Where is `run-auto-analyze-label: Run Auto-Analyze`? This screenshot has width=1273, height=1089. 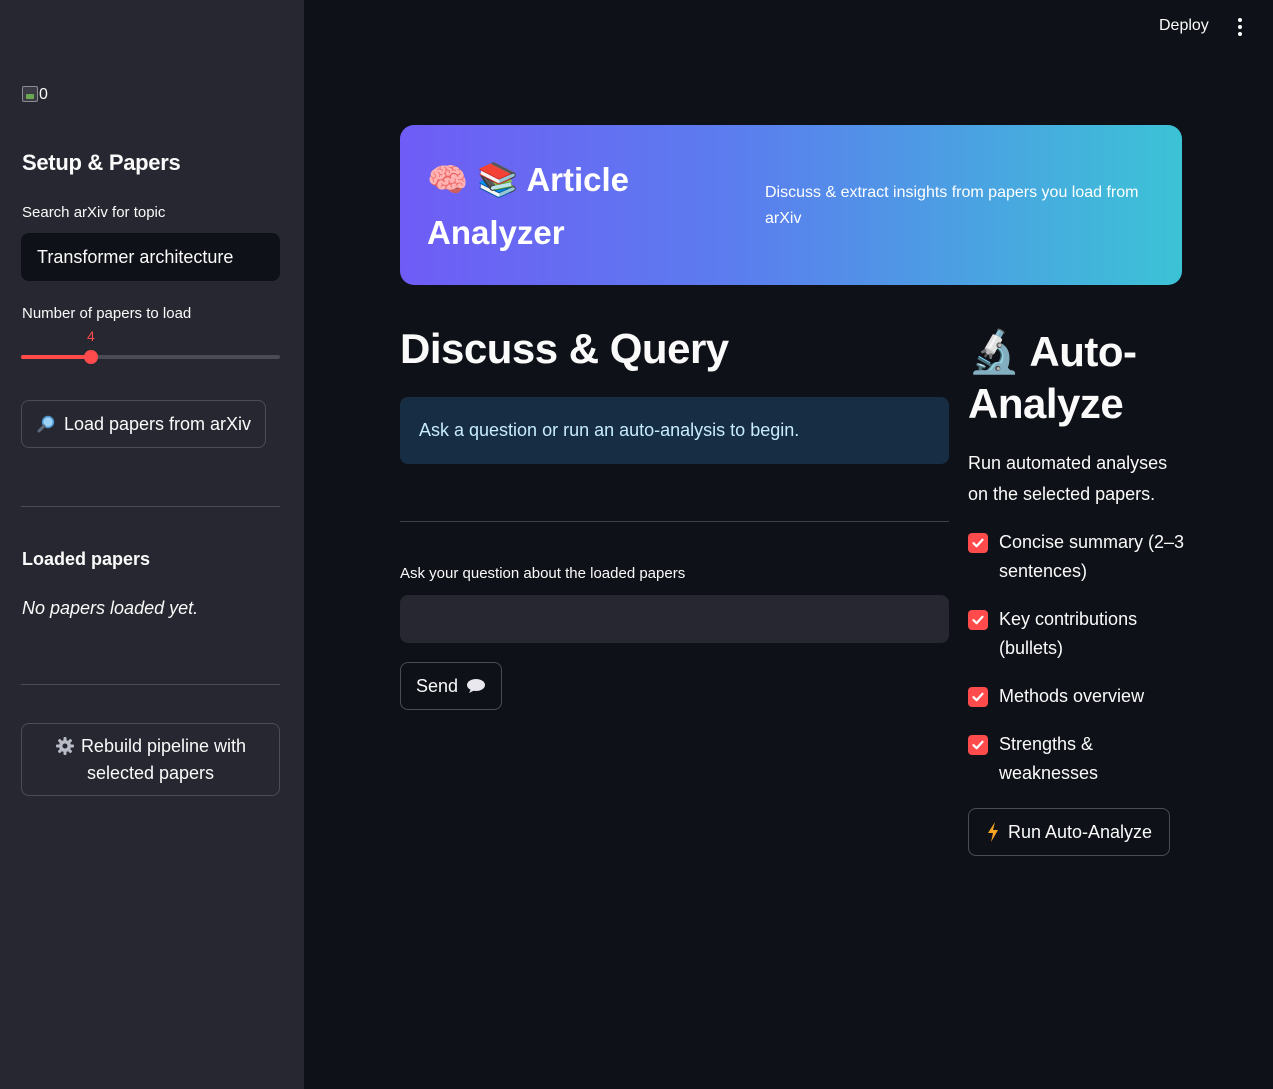 run-auto-analyze-label: Run Auto-Analyze is located at coordinates (1080, 831).